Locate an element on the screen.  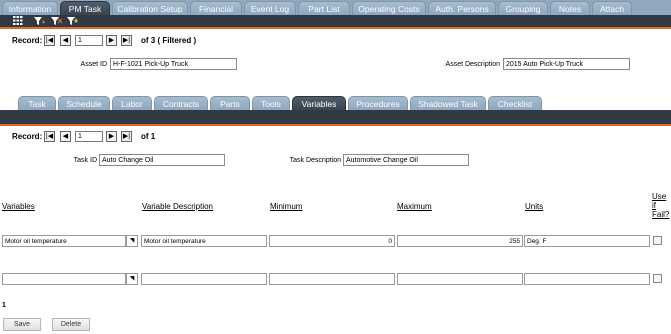
col-maximum: Maximum is located at coordinates (414, 206).